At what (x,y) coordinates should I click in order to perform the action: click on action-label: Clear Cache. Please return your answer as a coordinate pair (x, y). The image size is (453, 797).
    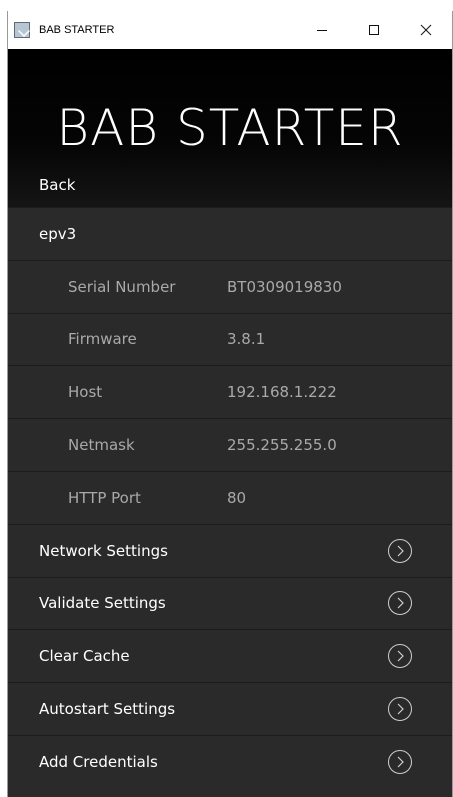
    Looking at the image, I should click on (84, 656).